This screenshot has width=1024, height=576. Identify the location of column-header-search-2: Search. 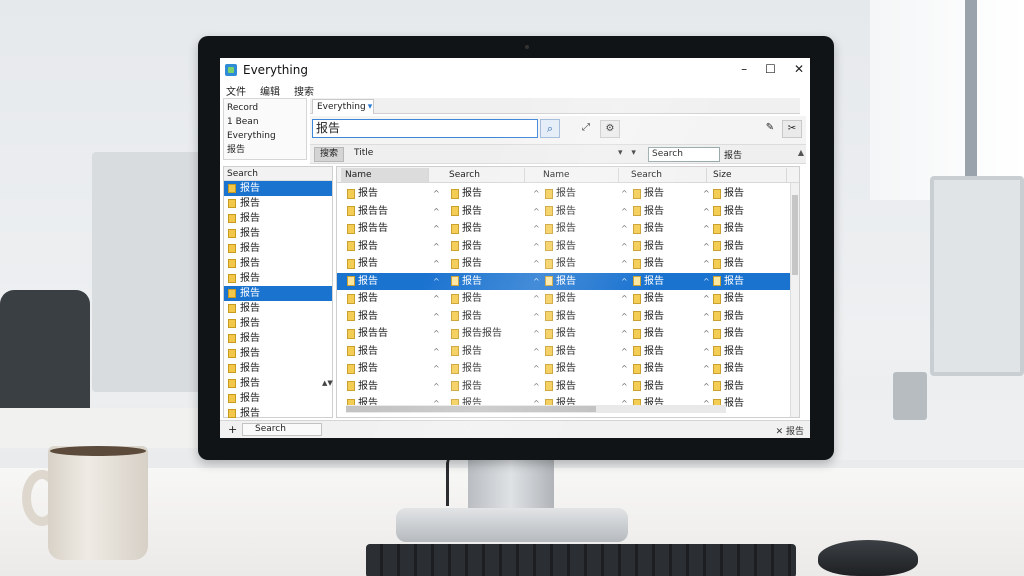
(667, 175).